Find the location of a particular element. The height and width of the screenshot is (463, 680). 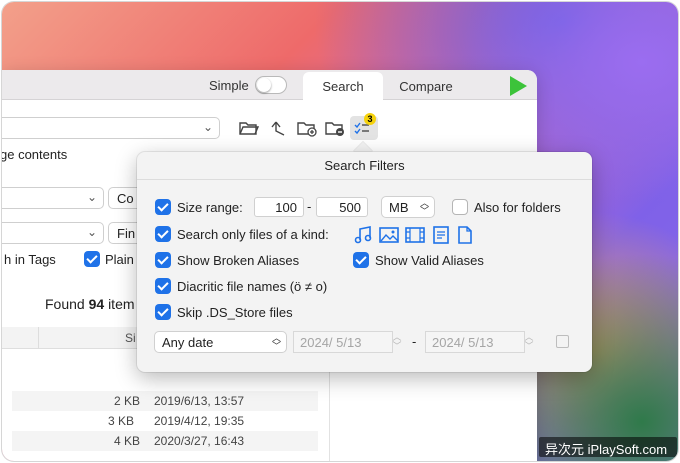

table-row: 4 KB 2020/3/27, 16:43 is located at coordinates (165, 441).